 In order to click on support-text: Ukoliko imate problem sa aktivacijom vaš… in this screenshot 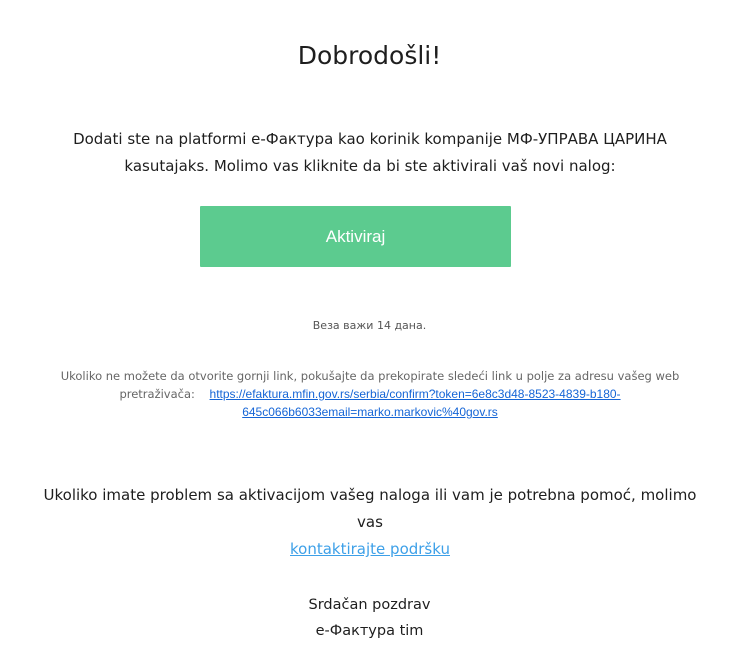, I will do `click(370, 508)`.